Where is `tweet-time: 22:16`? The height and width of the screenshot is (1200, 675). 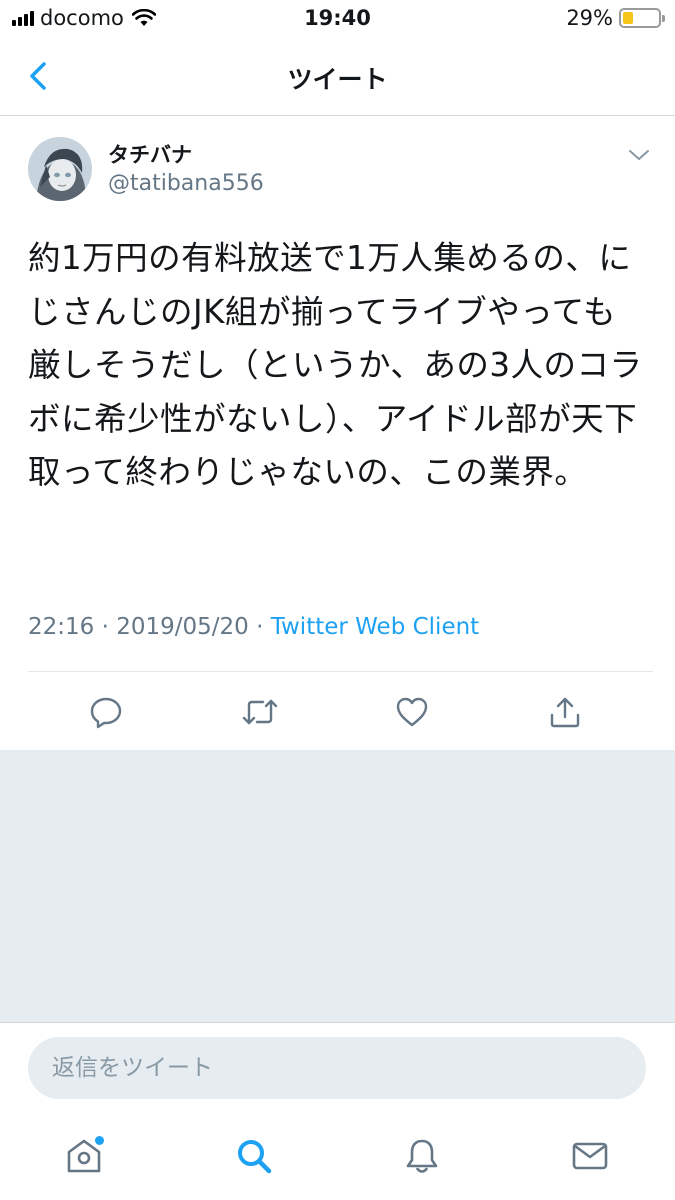
tweet-time: 22:16 is located at coordinates (61, 627).